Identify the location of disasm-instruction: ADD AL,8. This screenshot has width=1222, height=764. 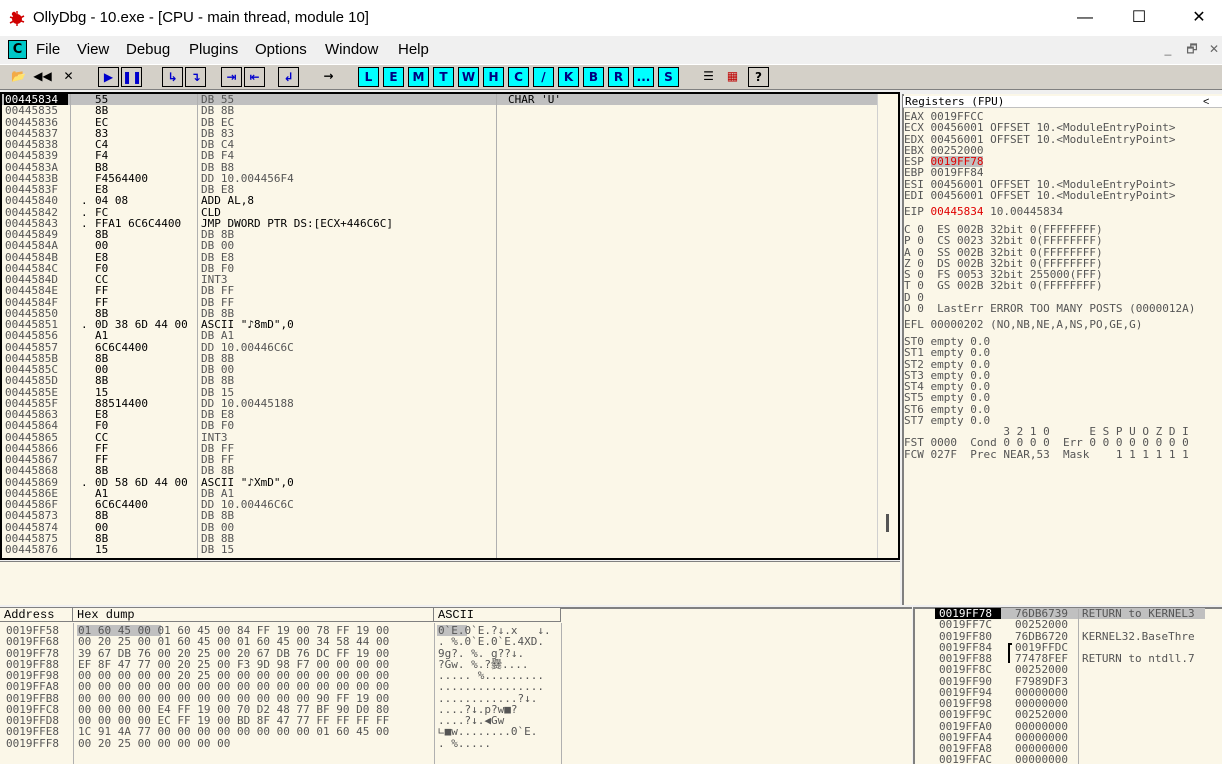
(348, 200).